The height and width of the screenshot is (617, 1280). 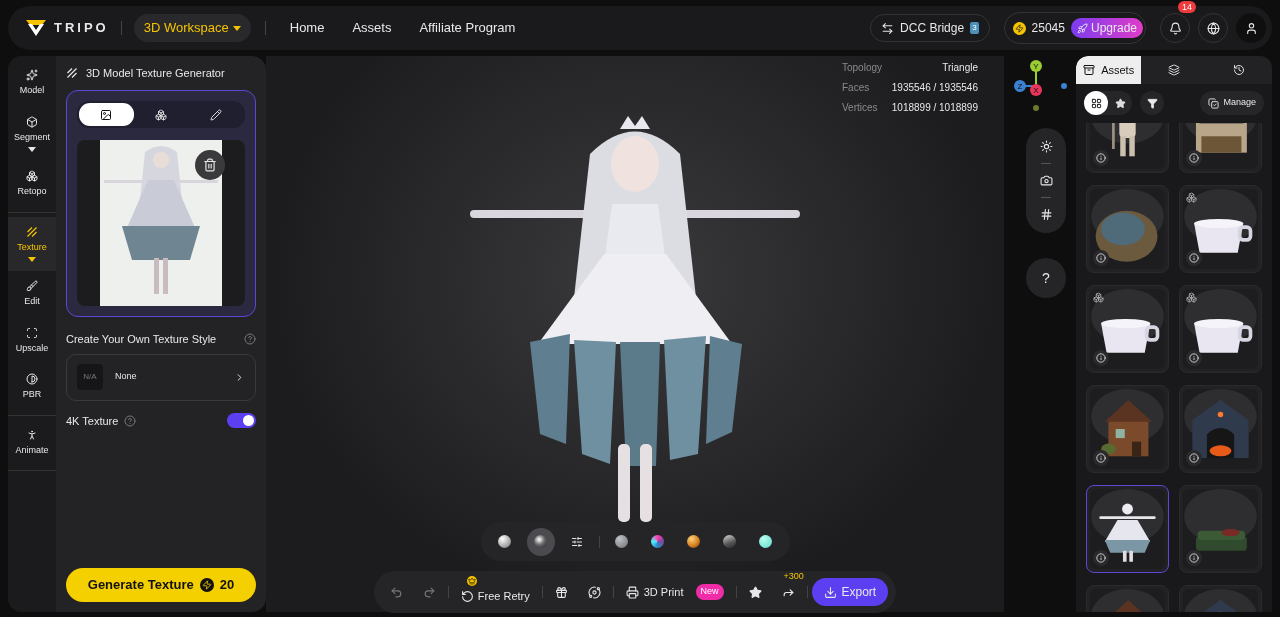 I want to click on axis-gizmo: Y Z X, so click(x=1044, y=86).